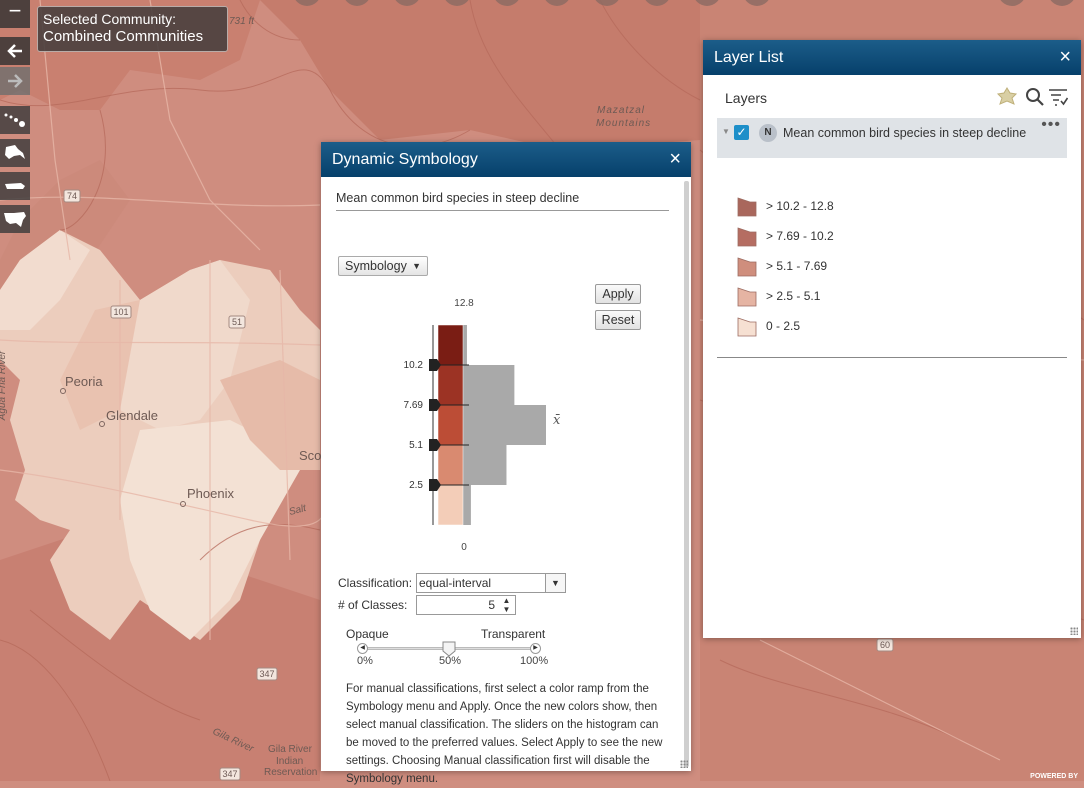 This screenshot has width=1084, height=788. I want to click on map-label-peoria: Peoria, so click(84, 381).